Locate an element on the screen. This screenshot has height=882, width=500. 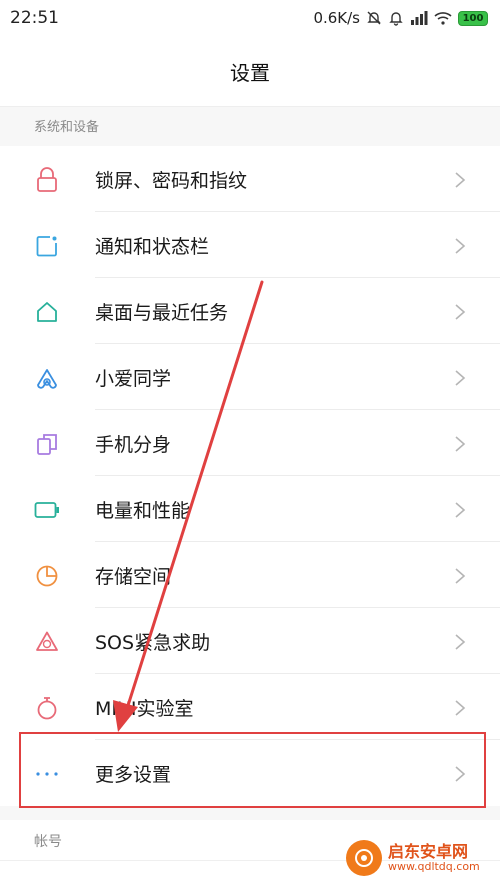
storage-pie-icon is located at coordinates (47, 576).